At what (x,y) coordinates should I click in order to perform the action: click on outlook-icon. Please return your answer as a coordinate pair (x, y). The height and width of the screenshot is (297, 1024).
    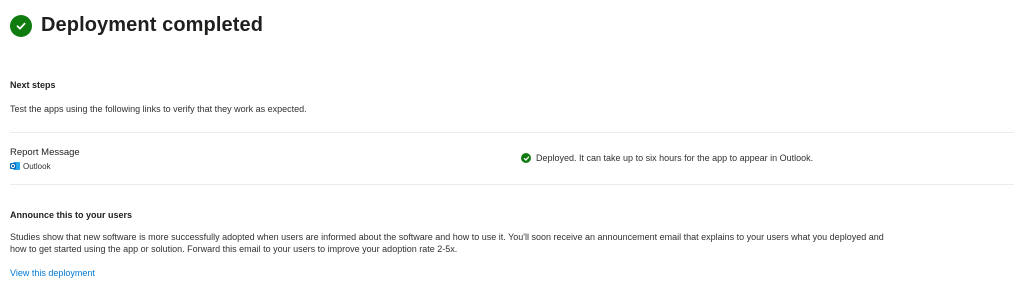
    Looking at the image, I should click on (15, 166).